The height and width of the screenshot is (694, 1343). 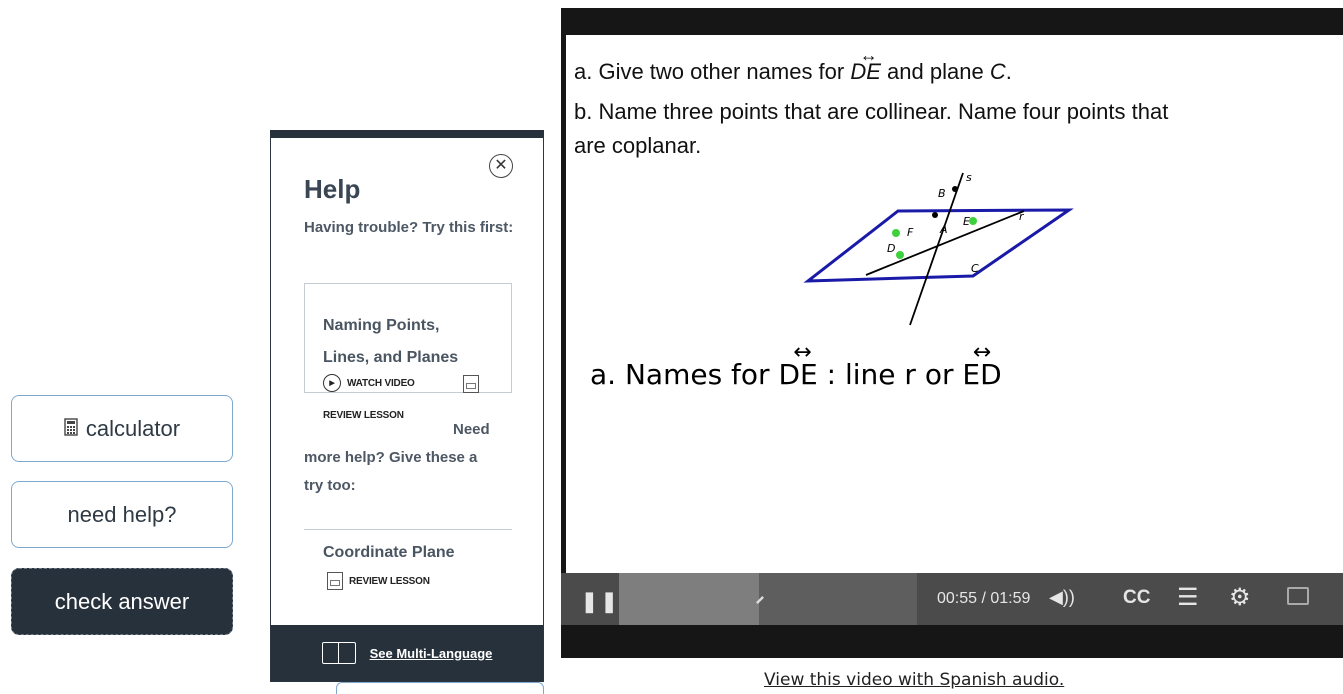 What do you see at coordinates (910, 232) in the screenshot?
I see `label-f: F` at bounding box center [910, 232].